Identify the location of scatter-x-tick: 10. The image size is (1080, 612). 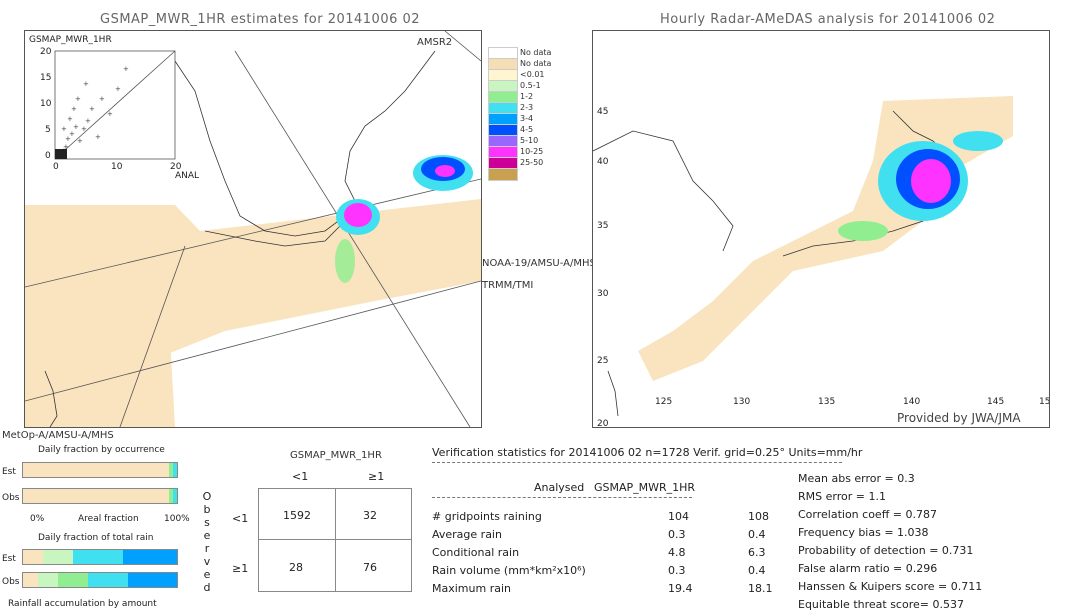
(117, 167).